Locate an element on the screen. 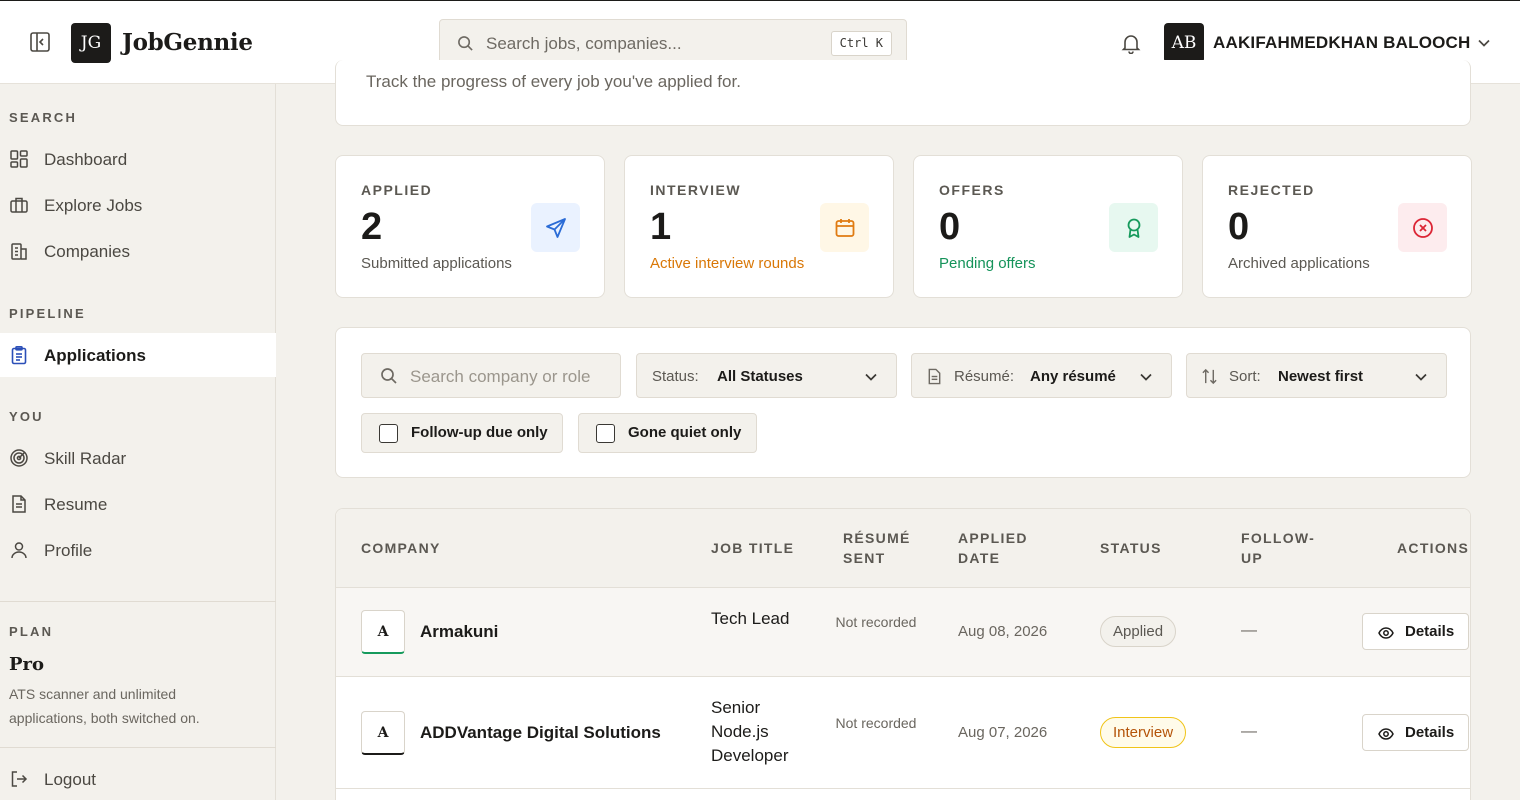  sidebar-item-logout: Logout is located at coordinates (138, 778).